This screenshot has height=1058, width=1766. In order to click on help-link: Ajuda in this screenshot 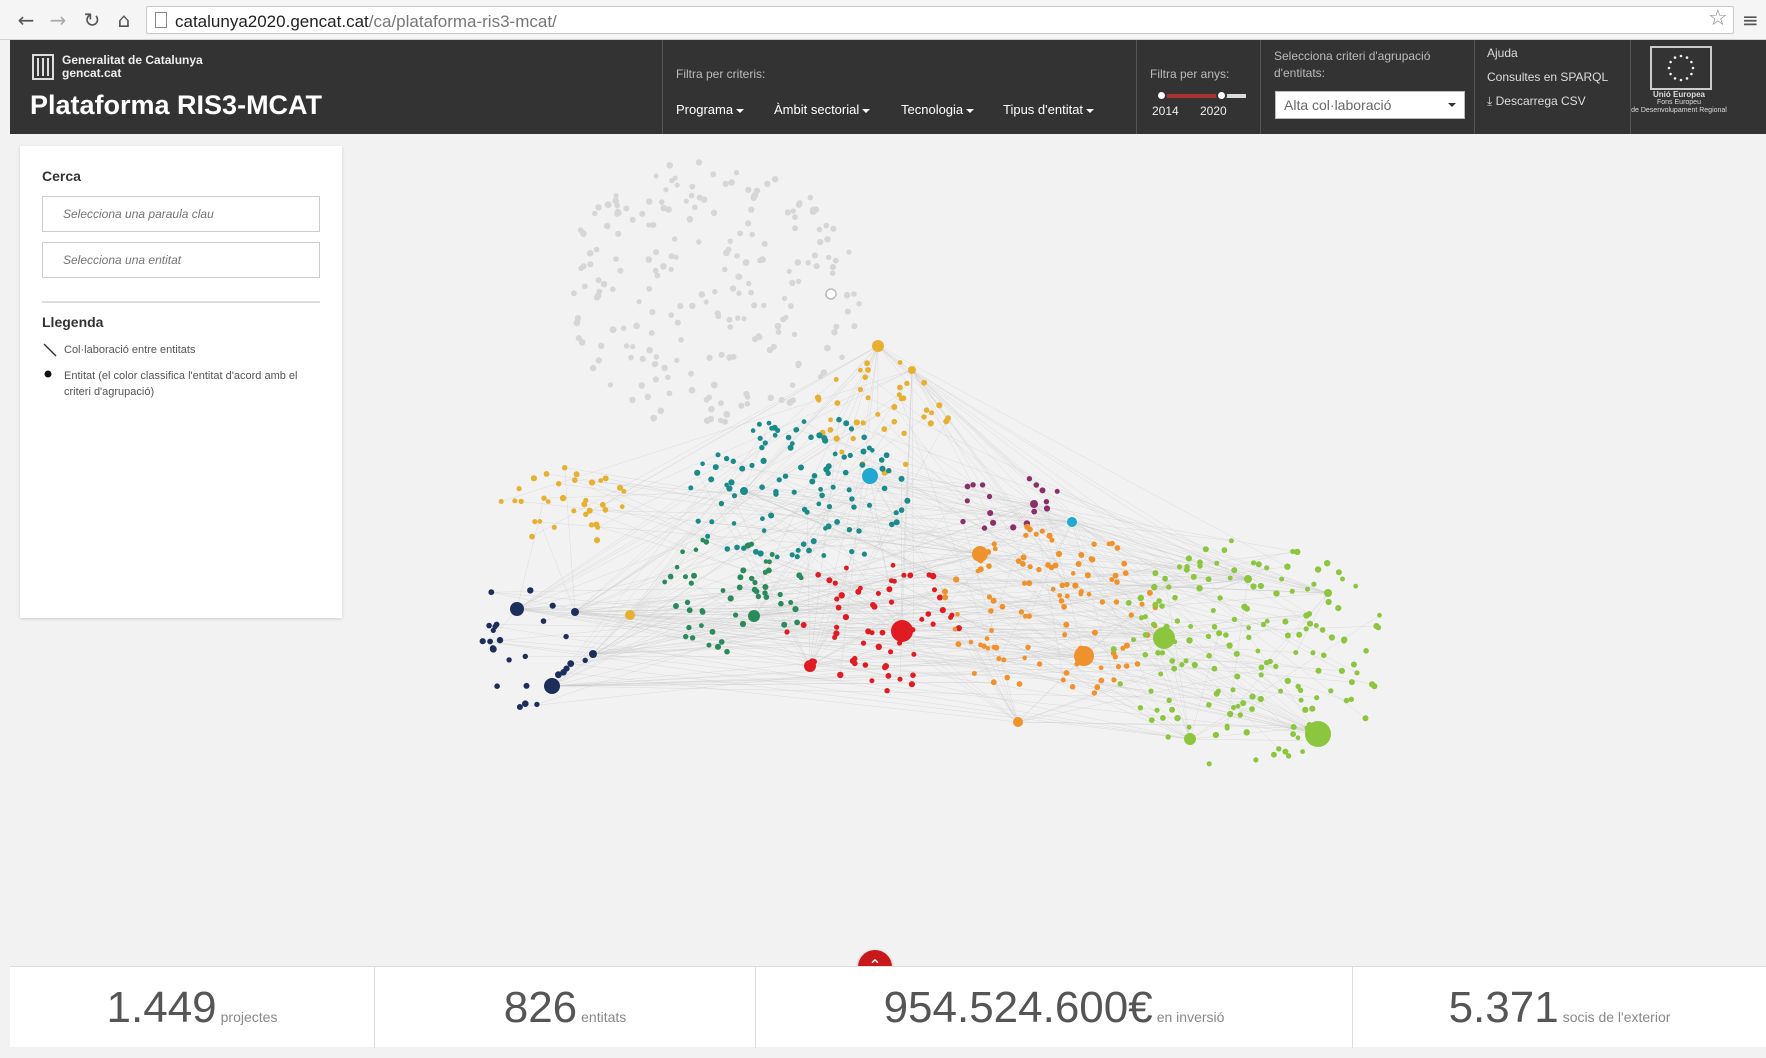, I will do `click(1502, 53)`.